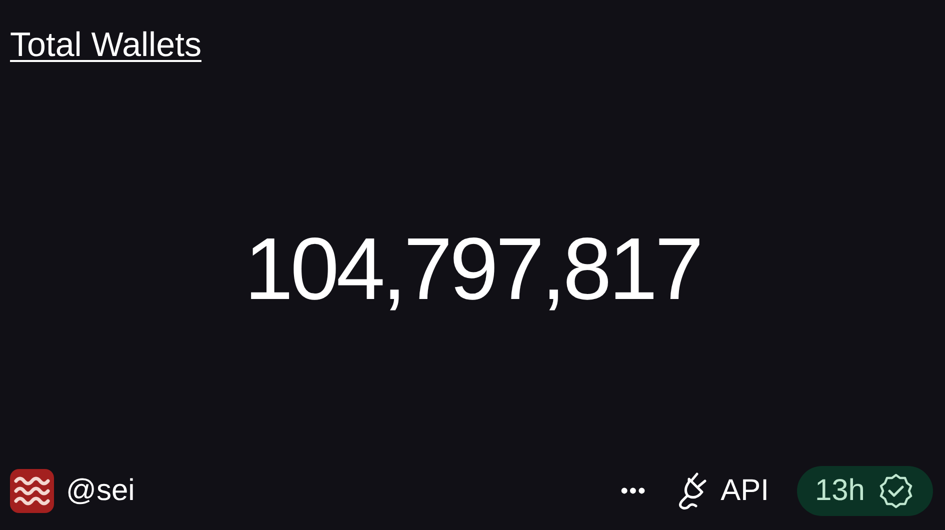 This screenshot has width=945, height=530. I want to click on author-name: @sei, so click(100, 491).